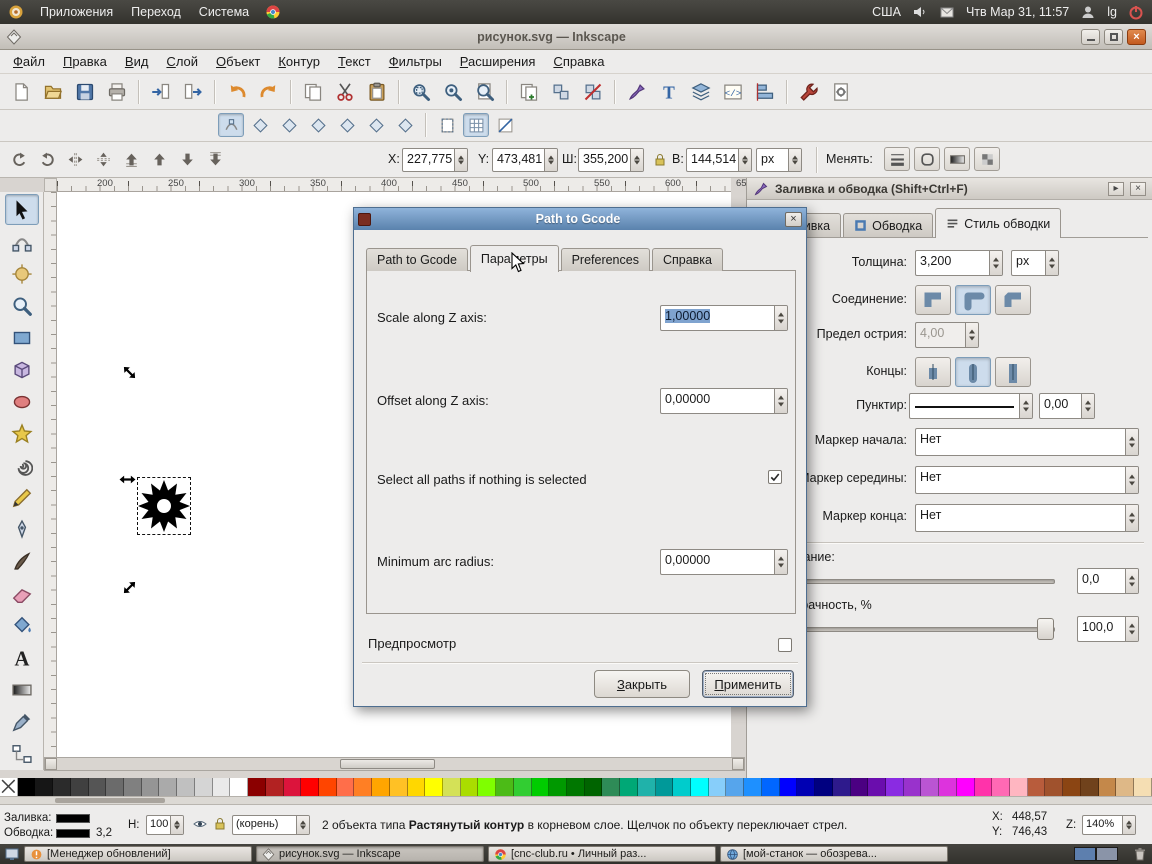  I want to click on tool-gradient-tool, so click(22, 689).